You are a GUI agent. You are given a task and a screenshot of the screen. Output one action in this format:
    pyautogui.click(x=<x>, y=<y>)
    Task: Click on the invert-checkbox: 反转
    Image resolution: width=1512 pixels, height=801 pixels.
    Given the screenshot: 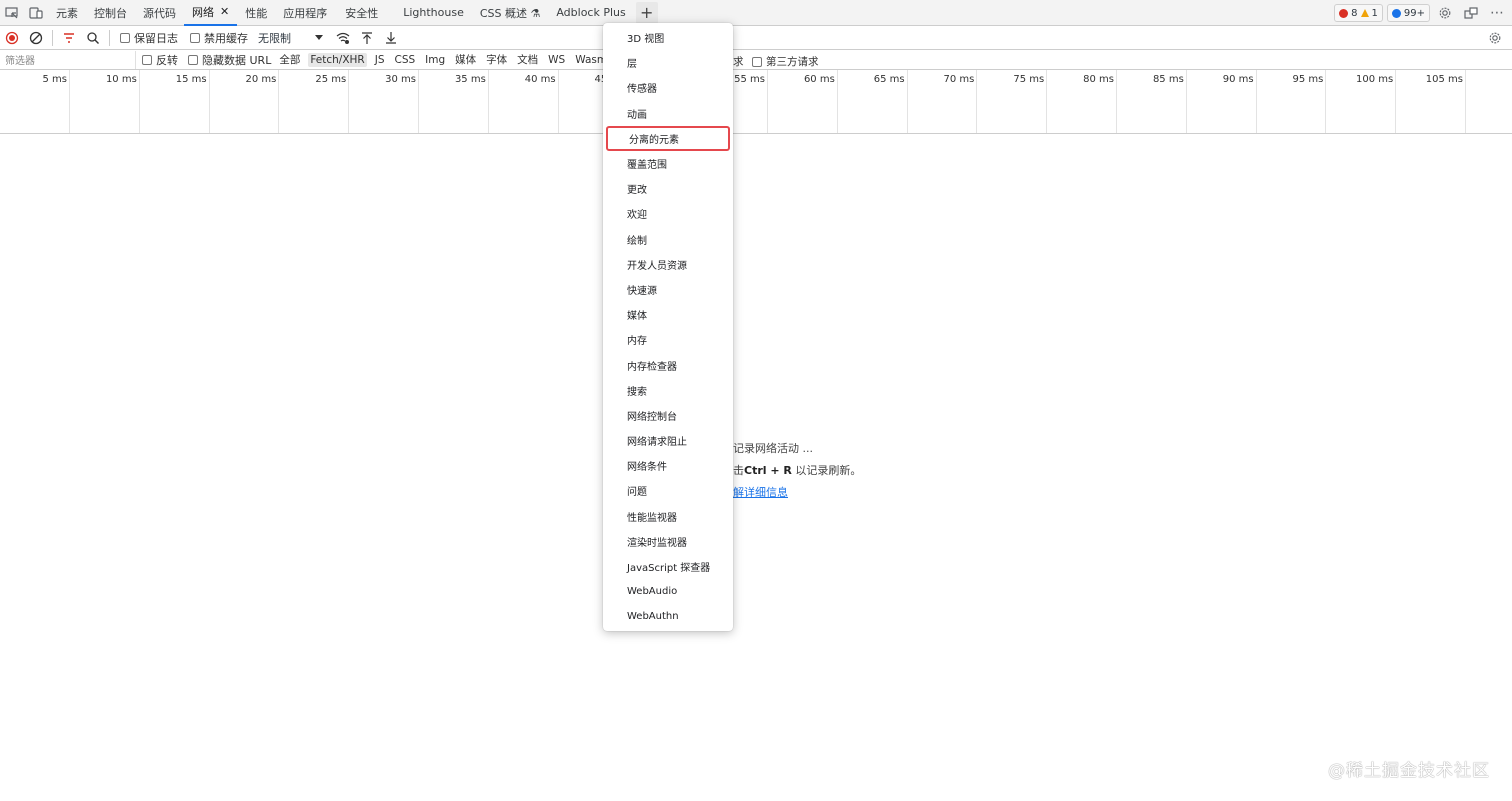 What is the action you would take?
    pyautogui.click(x=160, y=60)
    